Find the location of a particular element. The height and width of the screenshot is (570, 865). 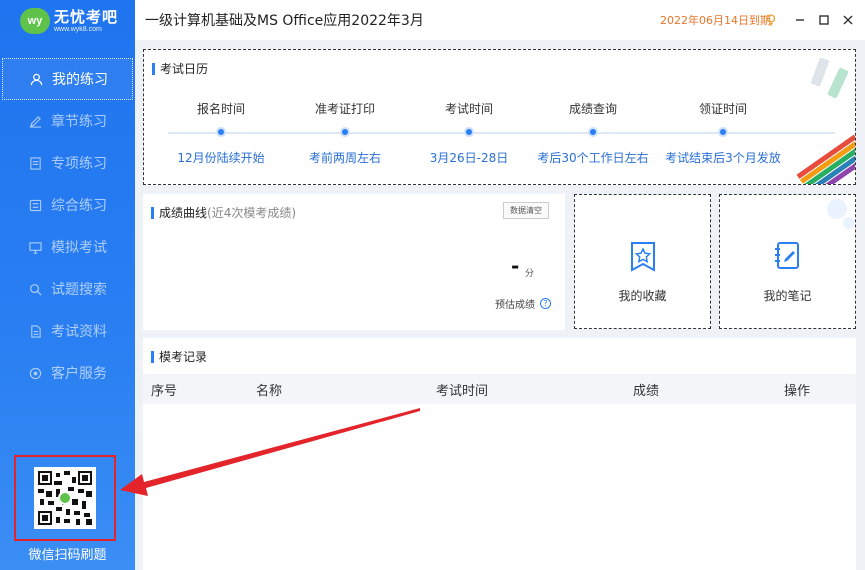

calendar-step: 准考证打印 考前两周左右 is located at coordinates (344, 133).